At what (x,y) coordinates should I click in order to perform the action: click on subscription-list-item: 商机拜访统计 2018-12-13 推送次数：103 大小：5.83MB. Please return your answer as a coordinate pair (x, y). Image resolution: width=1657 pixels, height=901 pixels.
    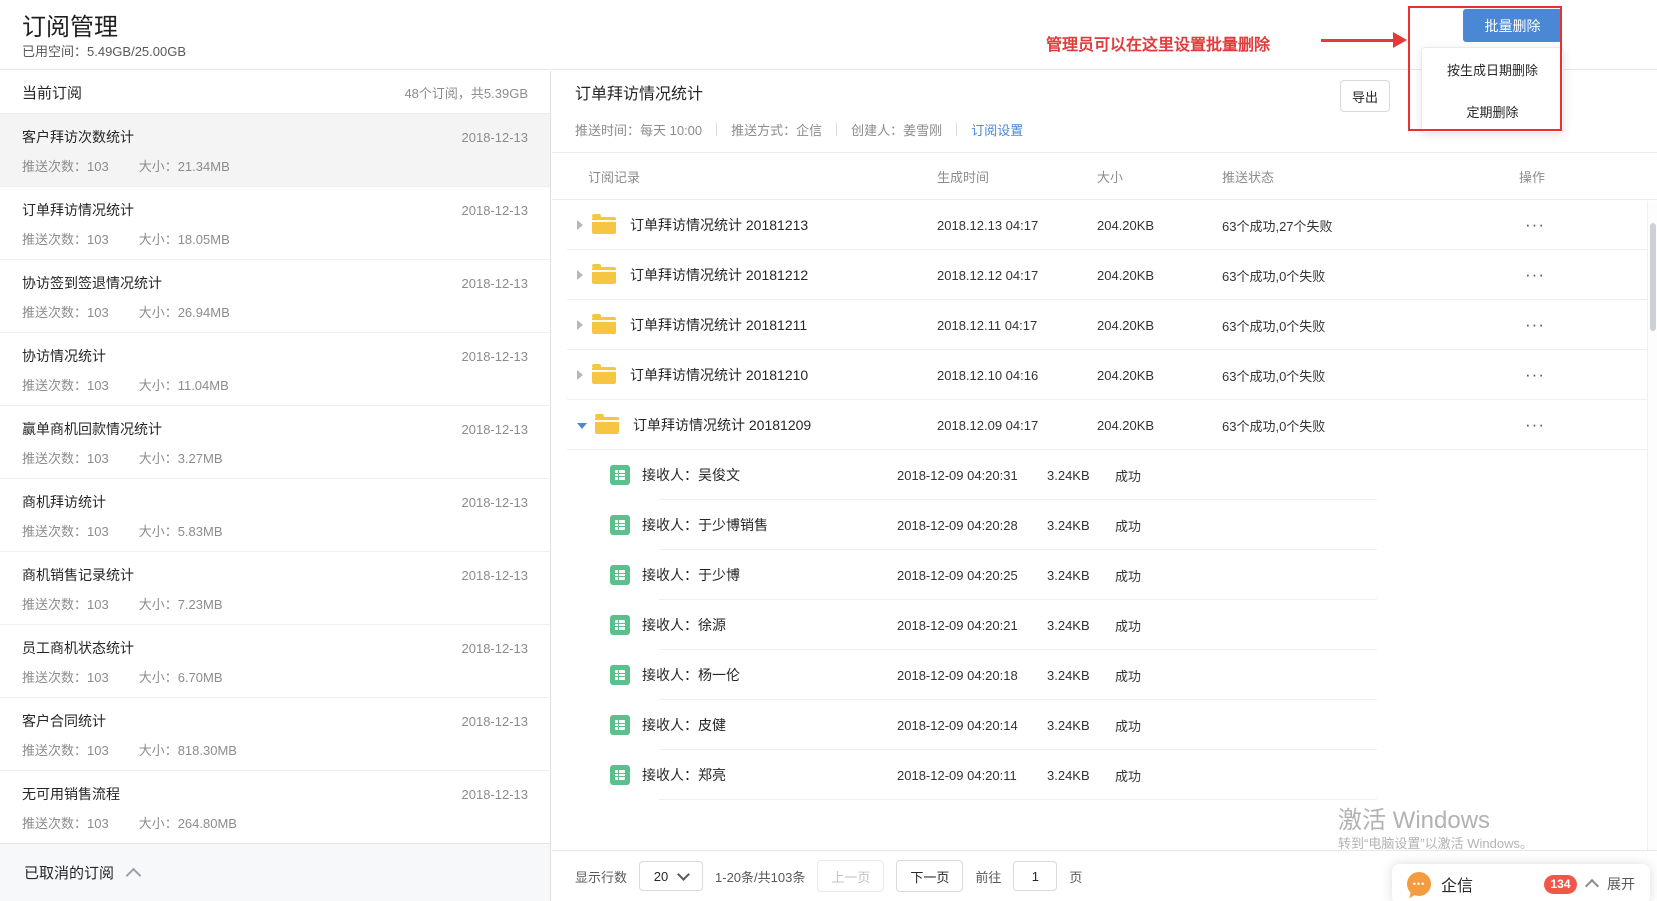
    Looking at the image, I should click on (275, 515).